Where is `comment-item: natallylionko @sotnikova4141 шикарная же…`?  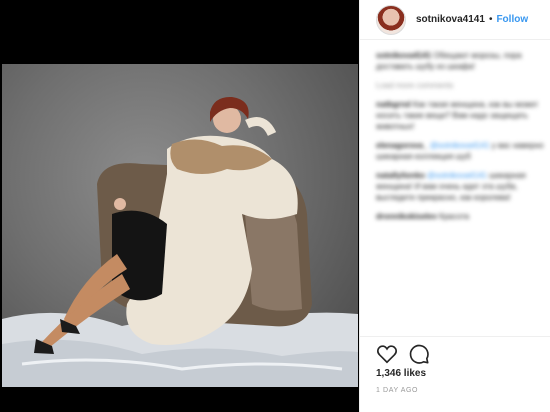 comment-item: natallylionko @sotnikova4141 шикарная же… is located at coordinates (461, 186).